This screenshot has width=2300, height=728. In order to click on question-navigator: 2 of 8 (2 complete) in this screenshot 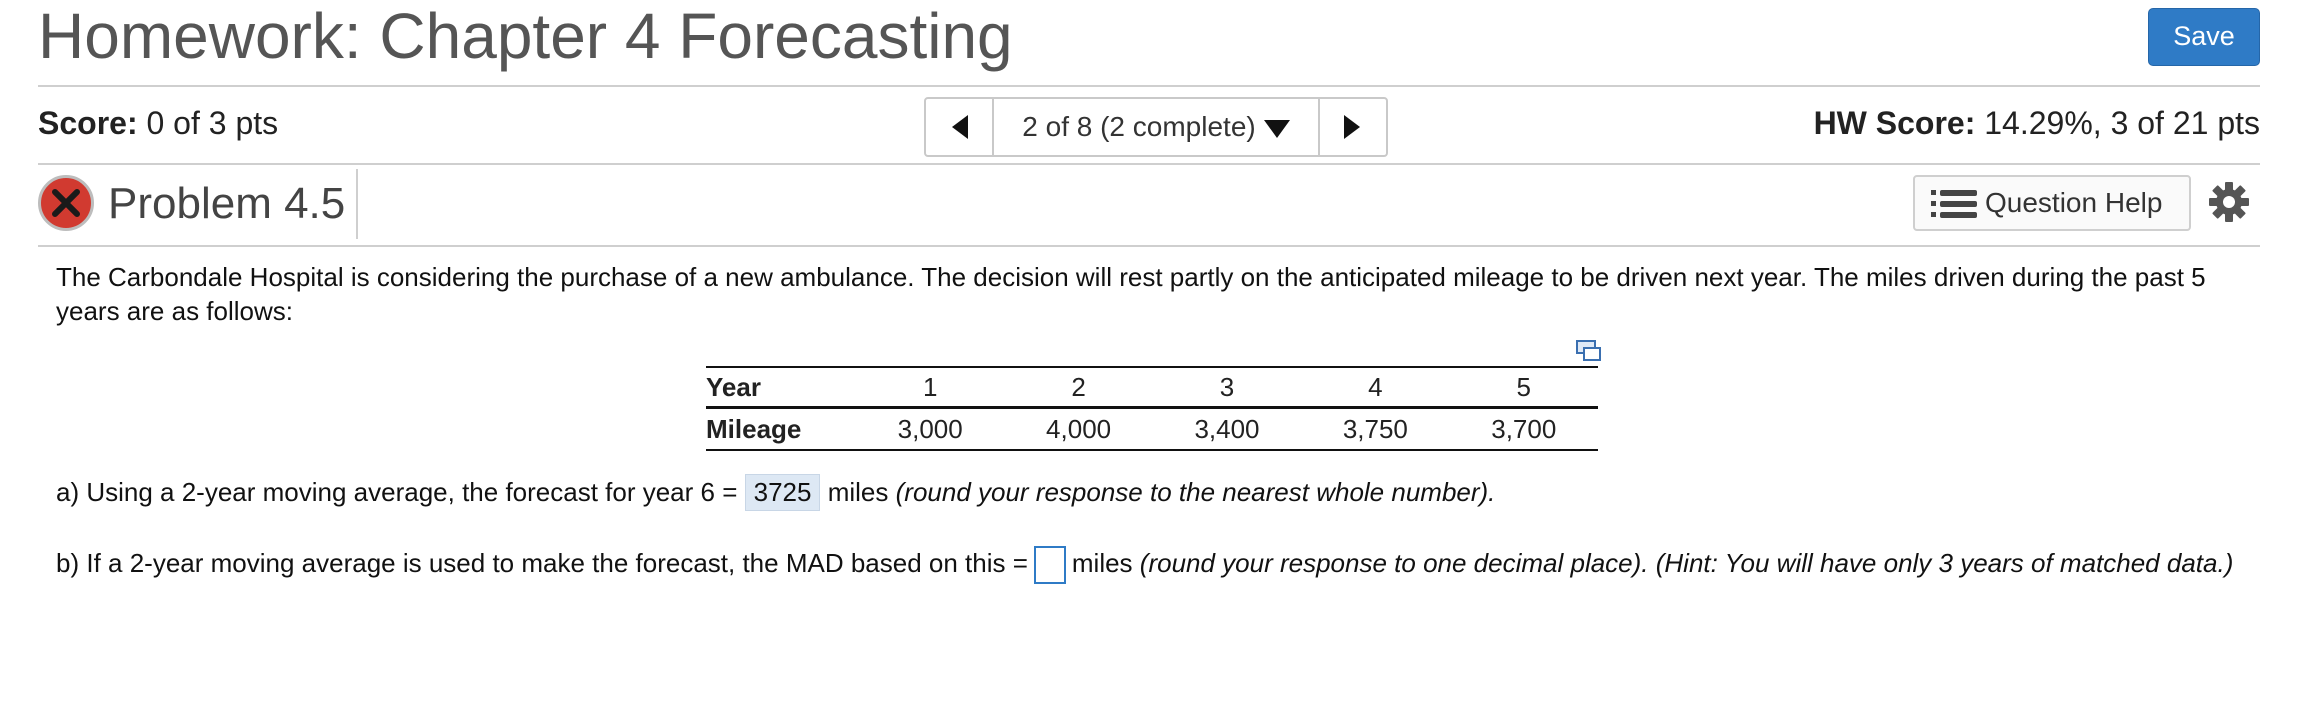, I will do `click(1156, 127)`.